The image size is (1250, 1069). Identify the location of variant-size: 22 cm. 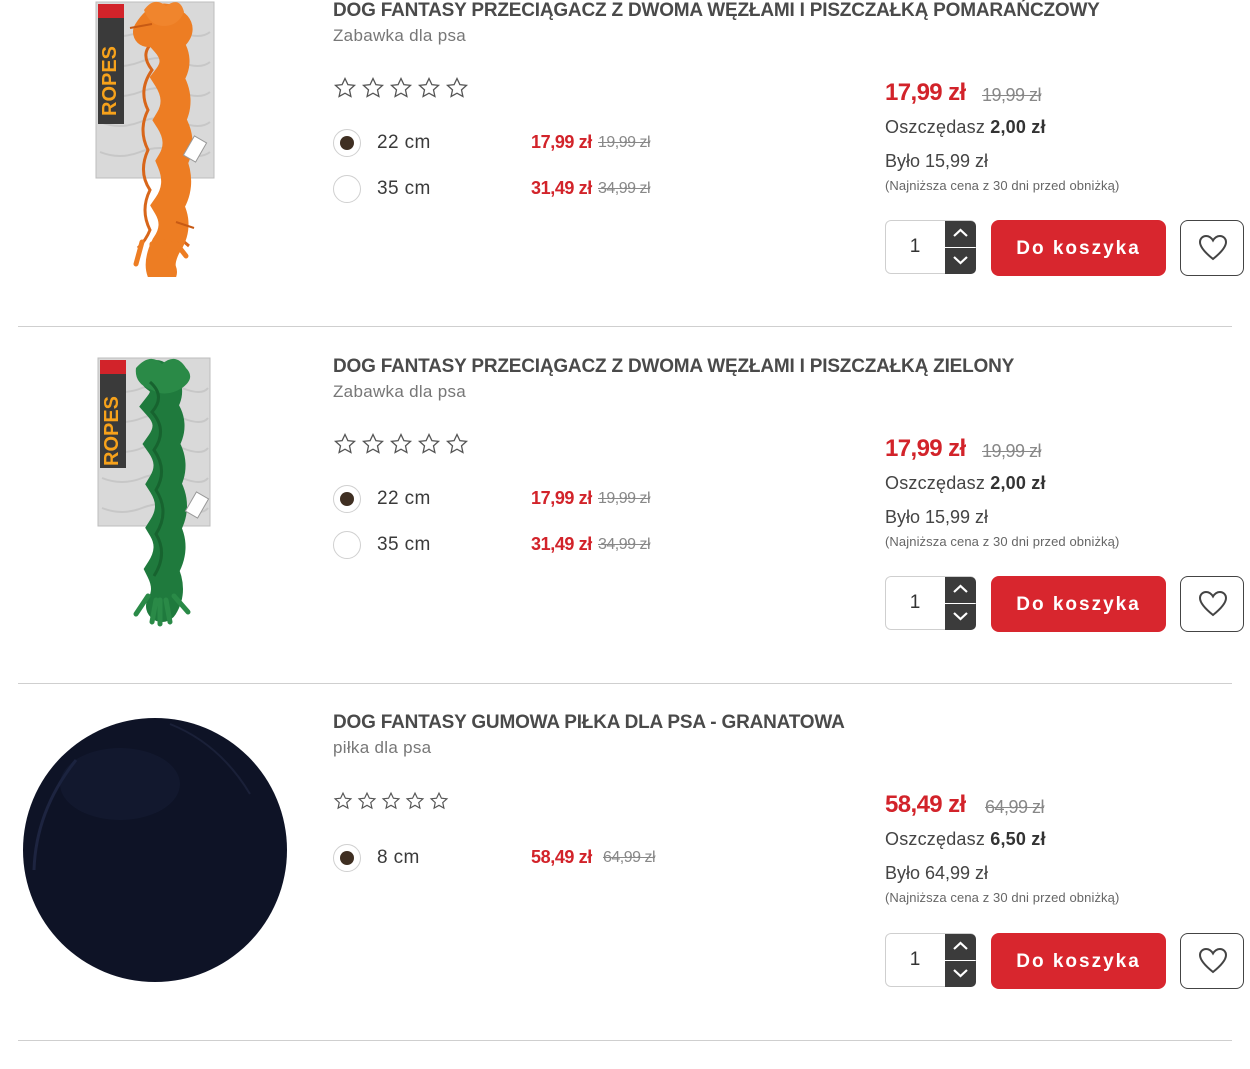
(404, 498).